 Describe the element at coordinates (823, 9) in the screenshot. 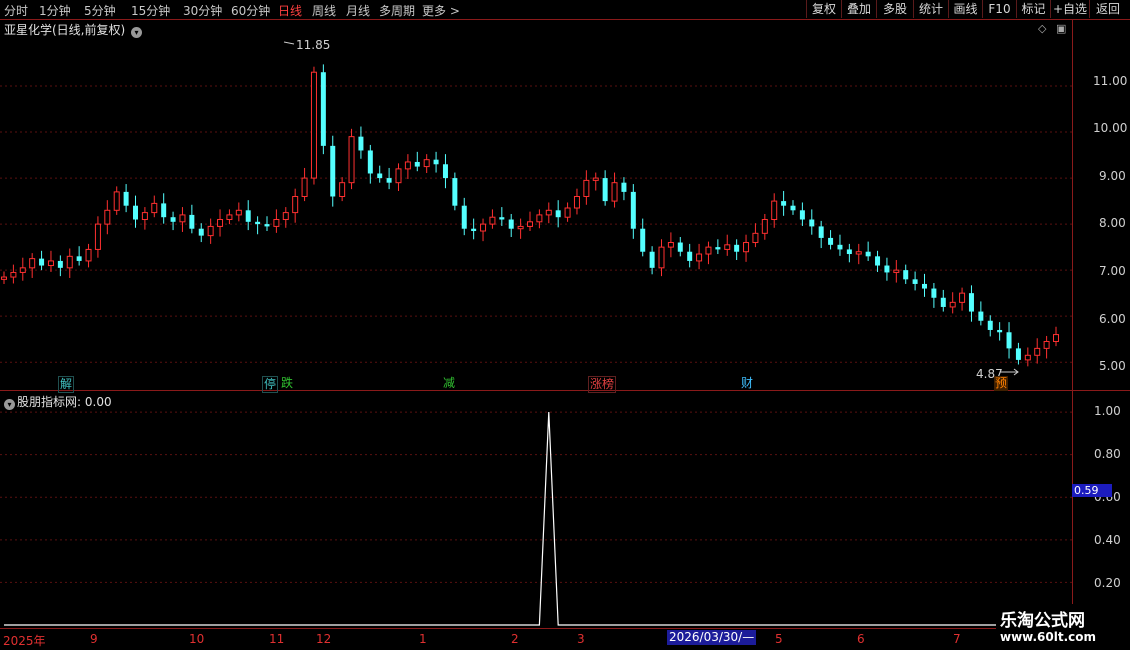

I see `restore-rights-button: 复权` at that location.